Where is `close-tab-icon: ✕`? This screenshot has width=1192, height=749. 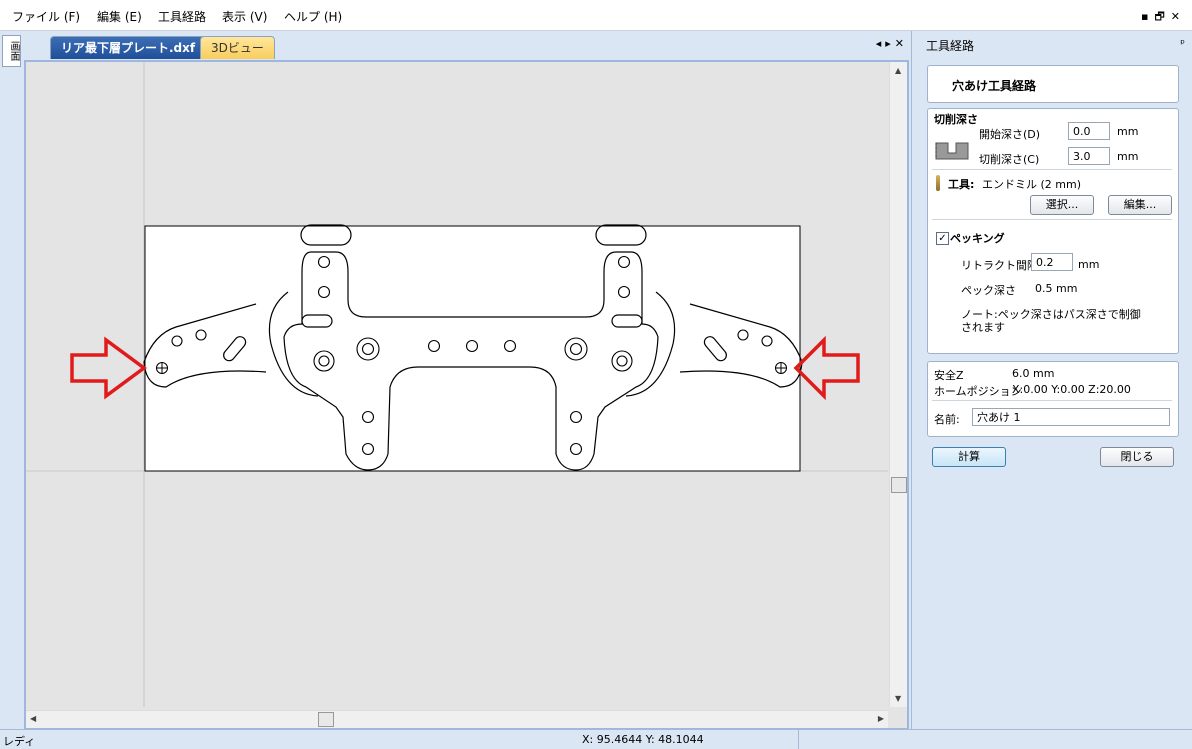
close-tab-icon: ✕ is located at coordinates (901, 43).